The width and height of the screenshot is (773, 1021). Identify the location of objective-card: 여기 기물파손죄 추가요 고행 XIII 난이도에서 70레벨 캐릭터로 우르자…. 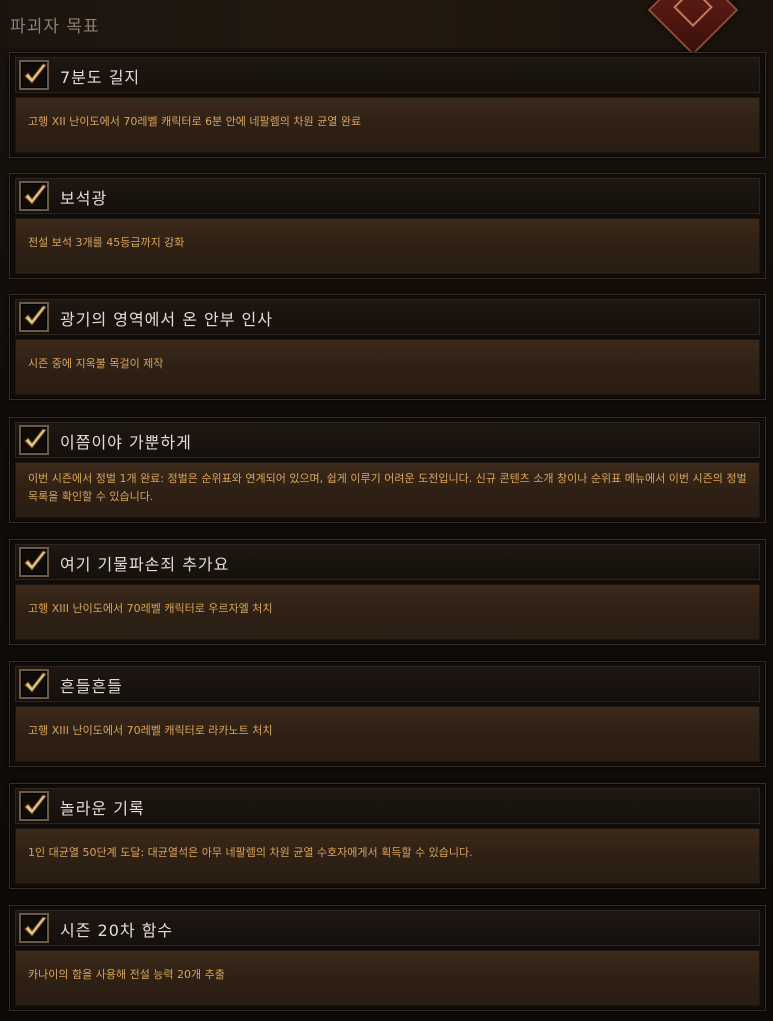
(387, 592).